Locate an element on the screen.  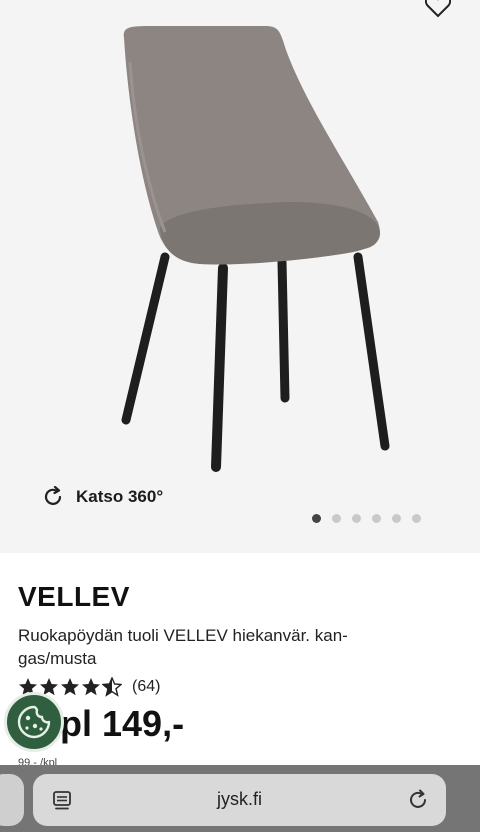
heart-icon is located at coordinates (438, 9).